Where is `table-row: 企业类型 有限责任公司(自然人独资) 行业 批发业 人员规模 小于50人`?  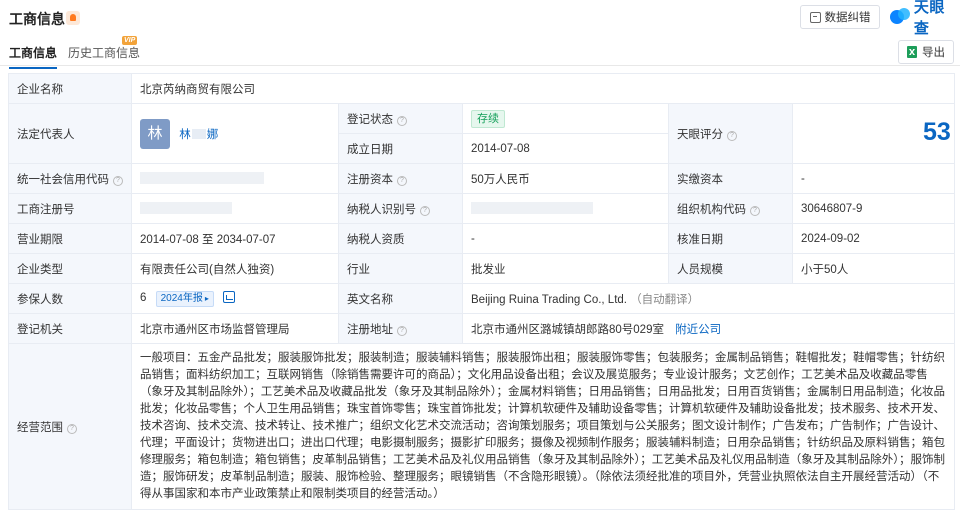 table-row: 企业类型 有限责任公司(自然人独资) 行业 批发业 人员规模 小于50人 is located at coordinates (482, 268).